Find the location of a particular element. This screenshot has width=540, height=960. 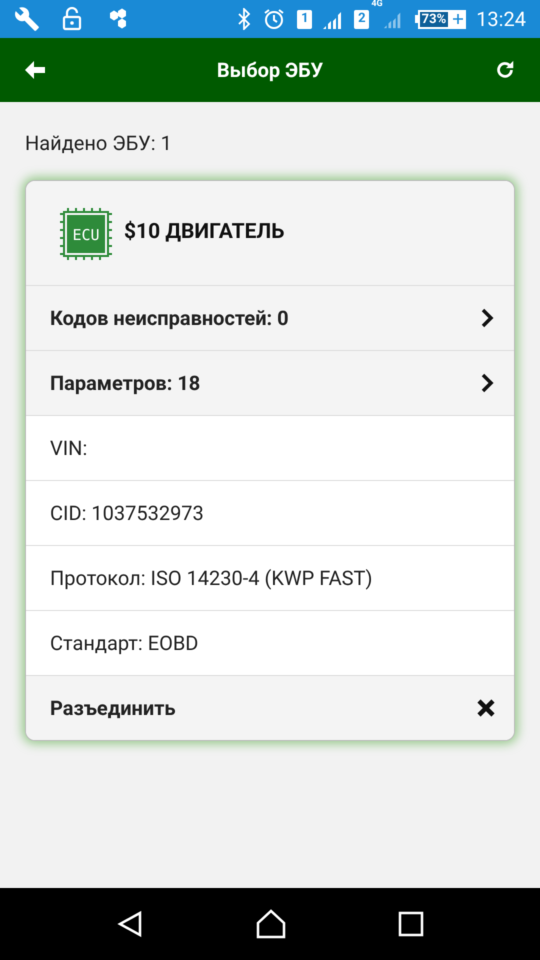

sim-card-badge: 2 is located at coordinates (362, 19).